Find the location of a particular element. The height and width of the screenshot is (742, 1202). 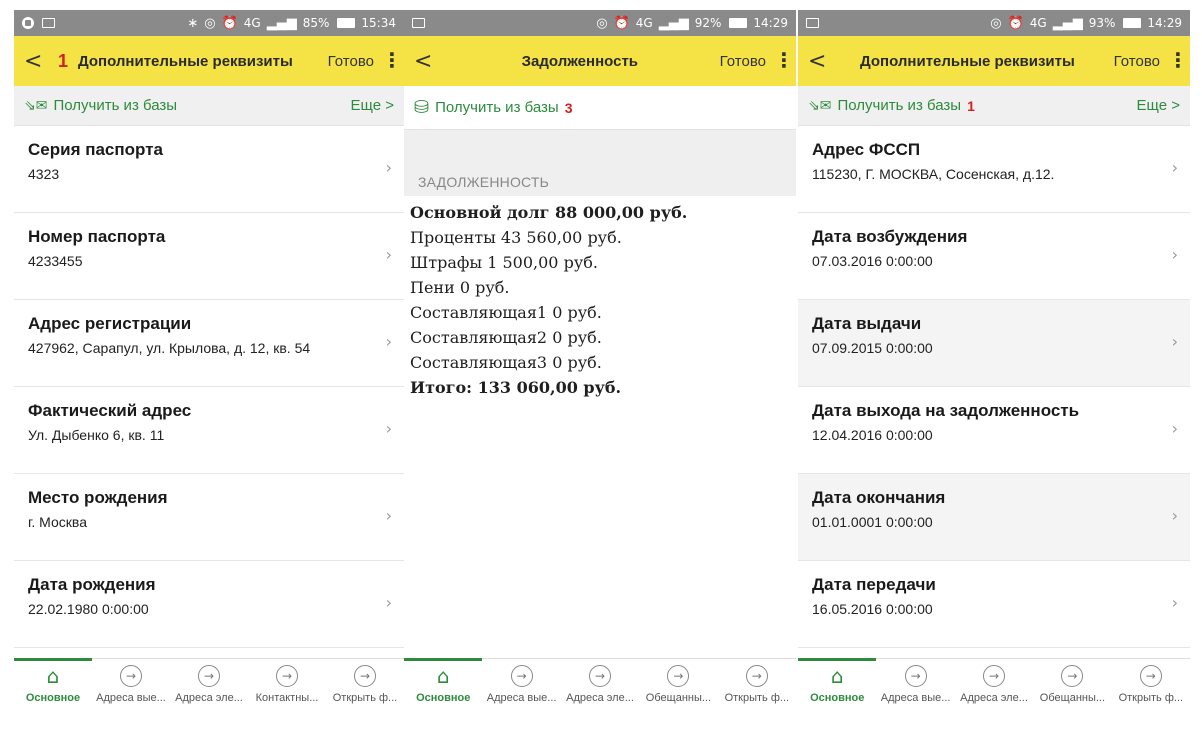

battery-percent: 92% is located at coordinates (708, 23).